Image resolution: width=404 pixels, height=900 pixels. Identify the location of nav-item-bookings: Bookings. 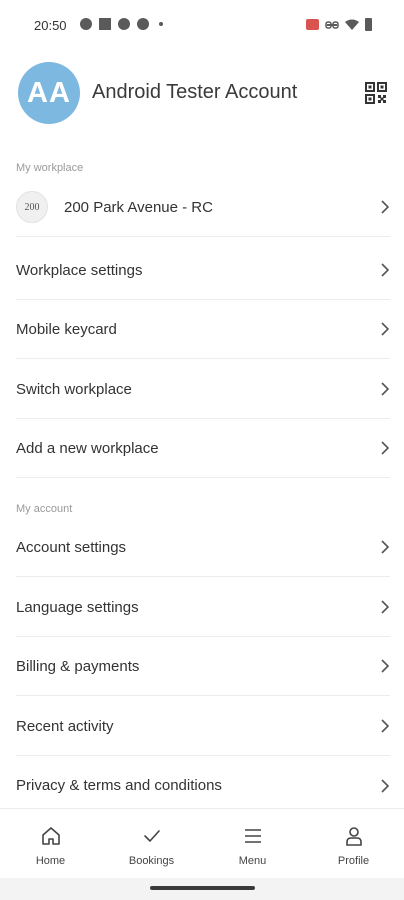
(151, 843).